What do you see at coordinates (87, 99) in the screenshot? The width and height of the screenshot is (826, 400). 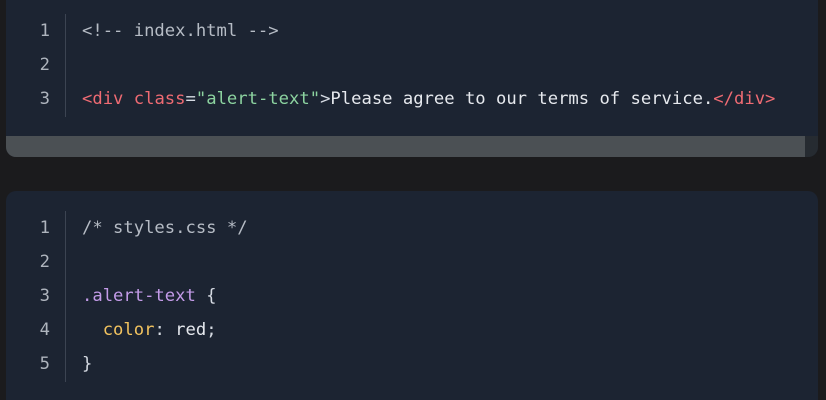 I see `code-token: <` at bounding box center [87, 99].